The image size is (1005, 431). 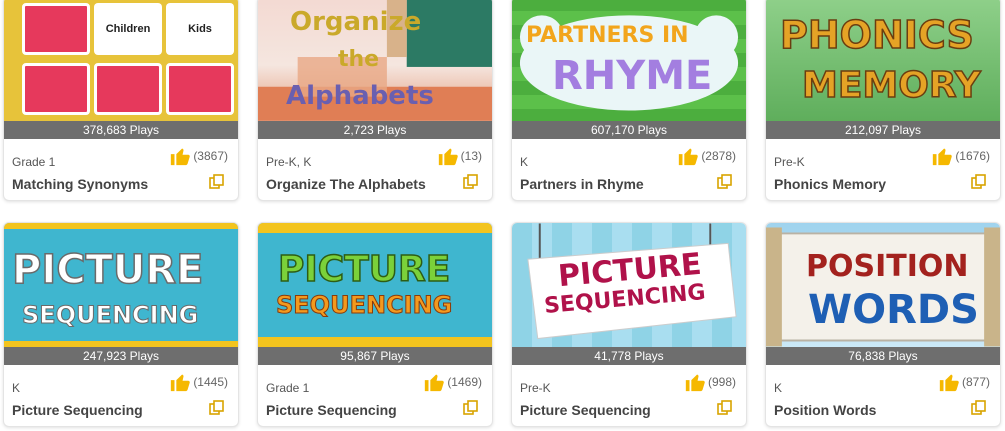 What do you see at coordinates (210, 382) in the screenshot?
I see `like-count: (1445)` at bounding box center [210, 382].